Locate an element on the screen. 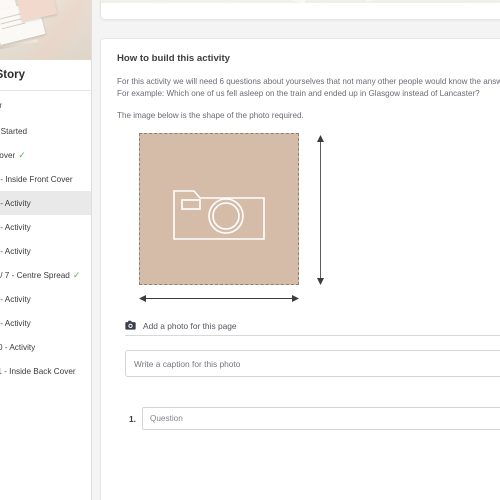  sidebar-item-label: Page 2 - Activity is located at coordinates (15, 203).